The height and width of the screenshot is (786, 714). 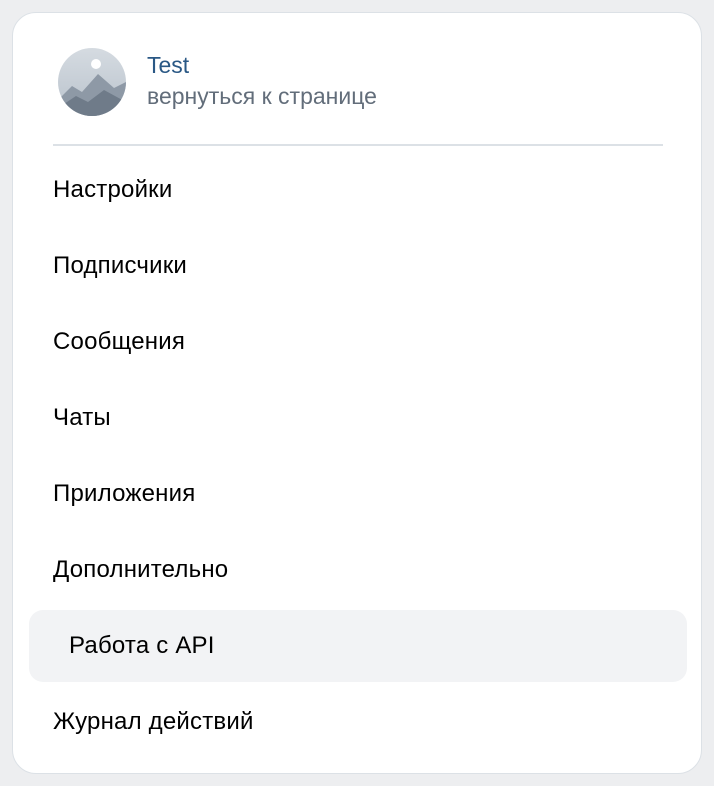 What do you see at coordinates (358, 190) in the screenshot?
I see `menu-item-settings: Настройки` at bounding box center [358, 190].